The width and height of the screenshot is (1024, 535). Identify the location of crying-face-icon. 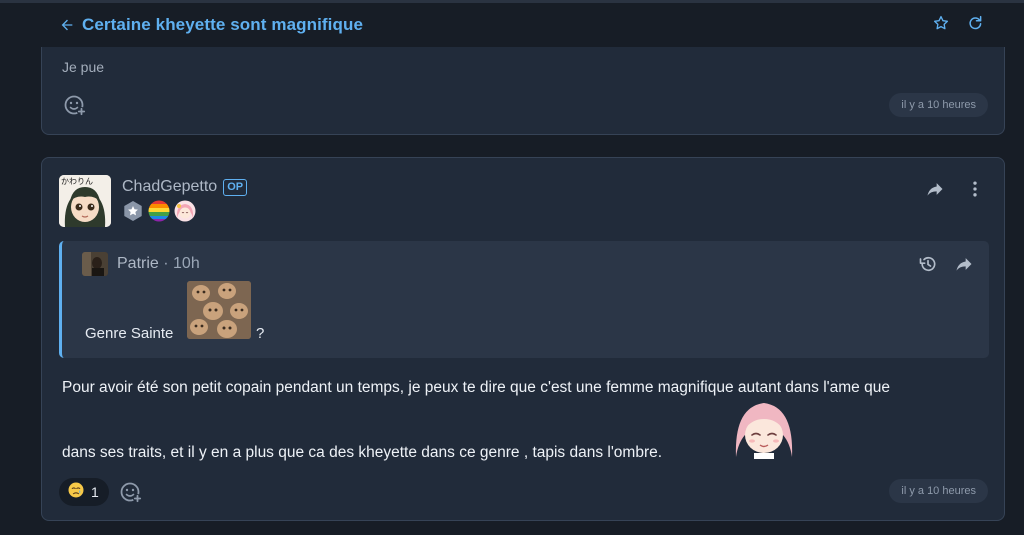
(76, 492).